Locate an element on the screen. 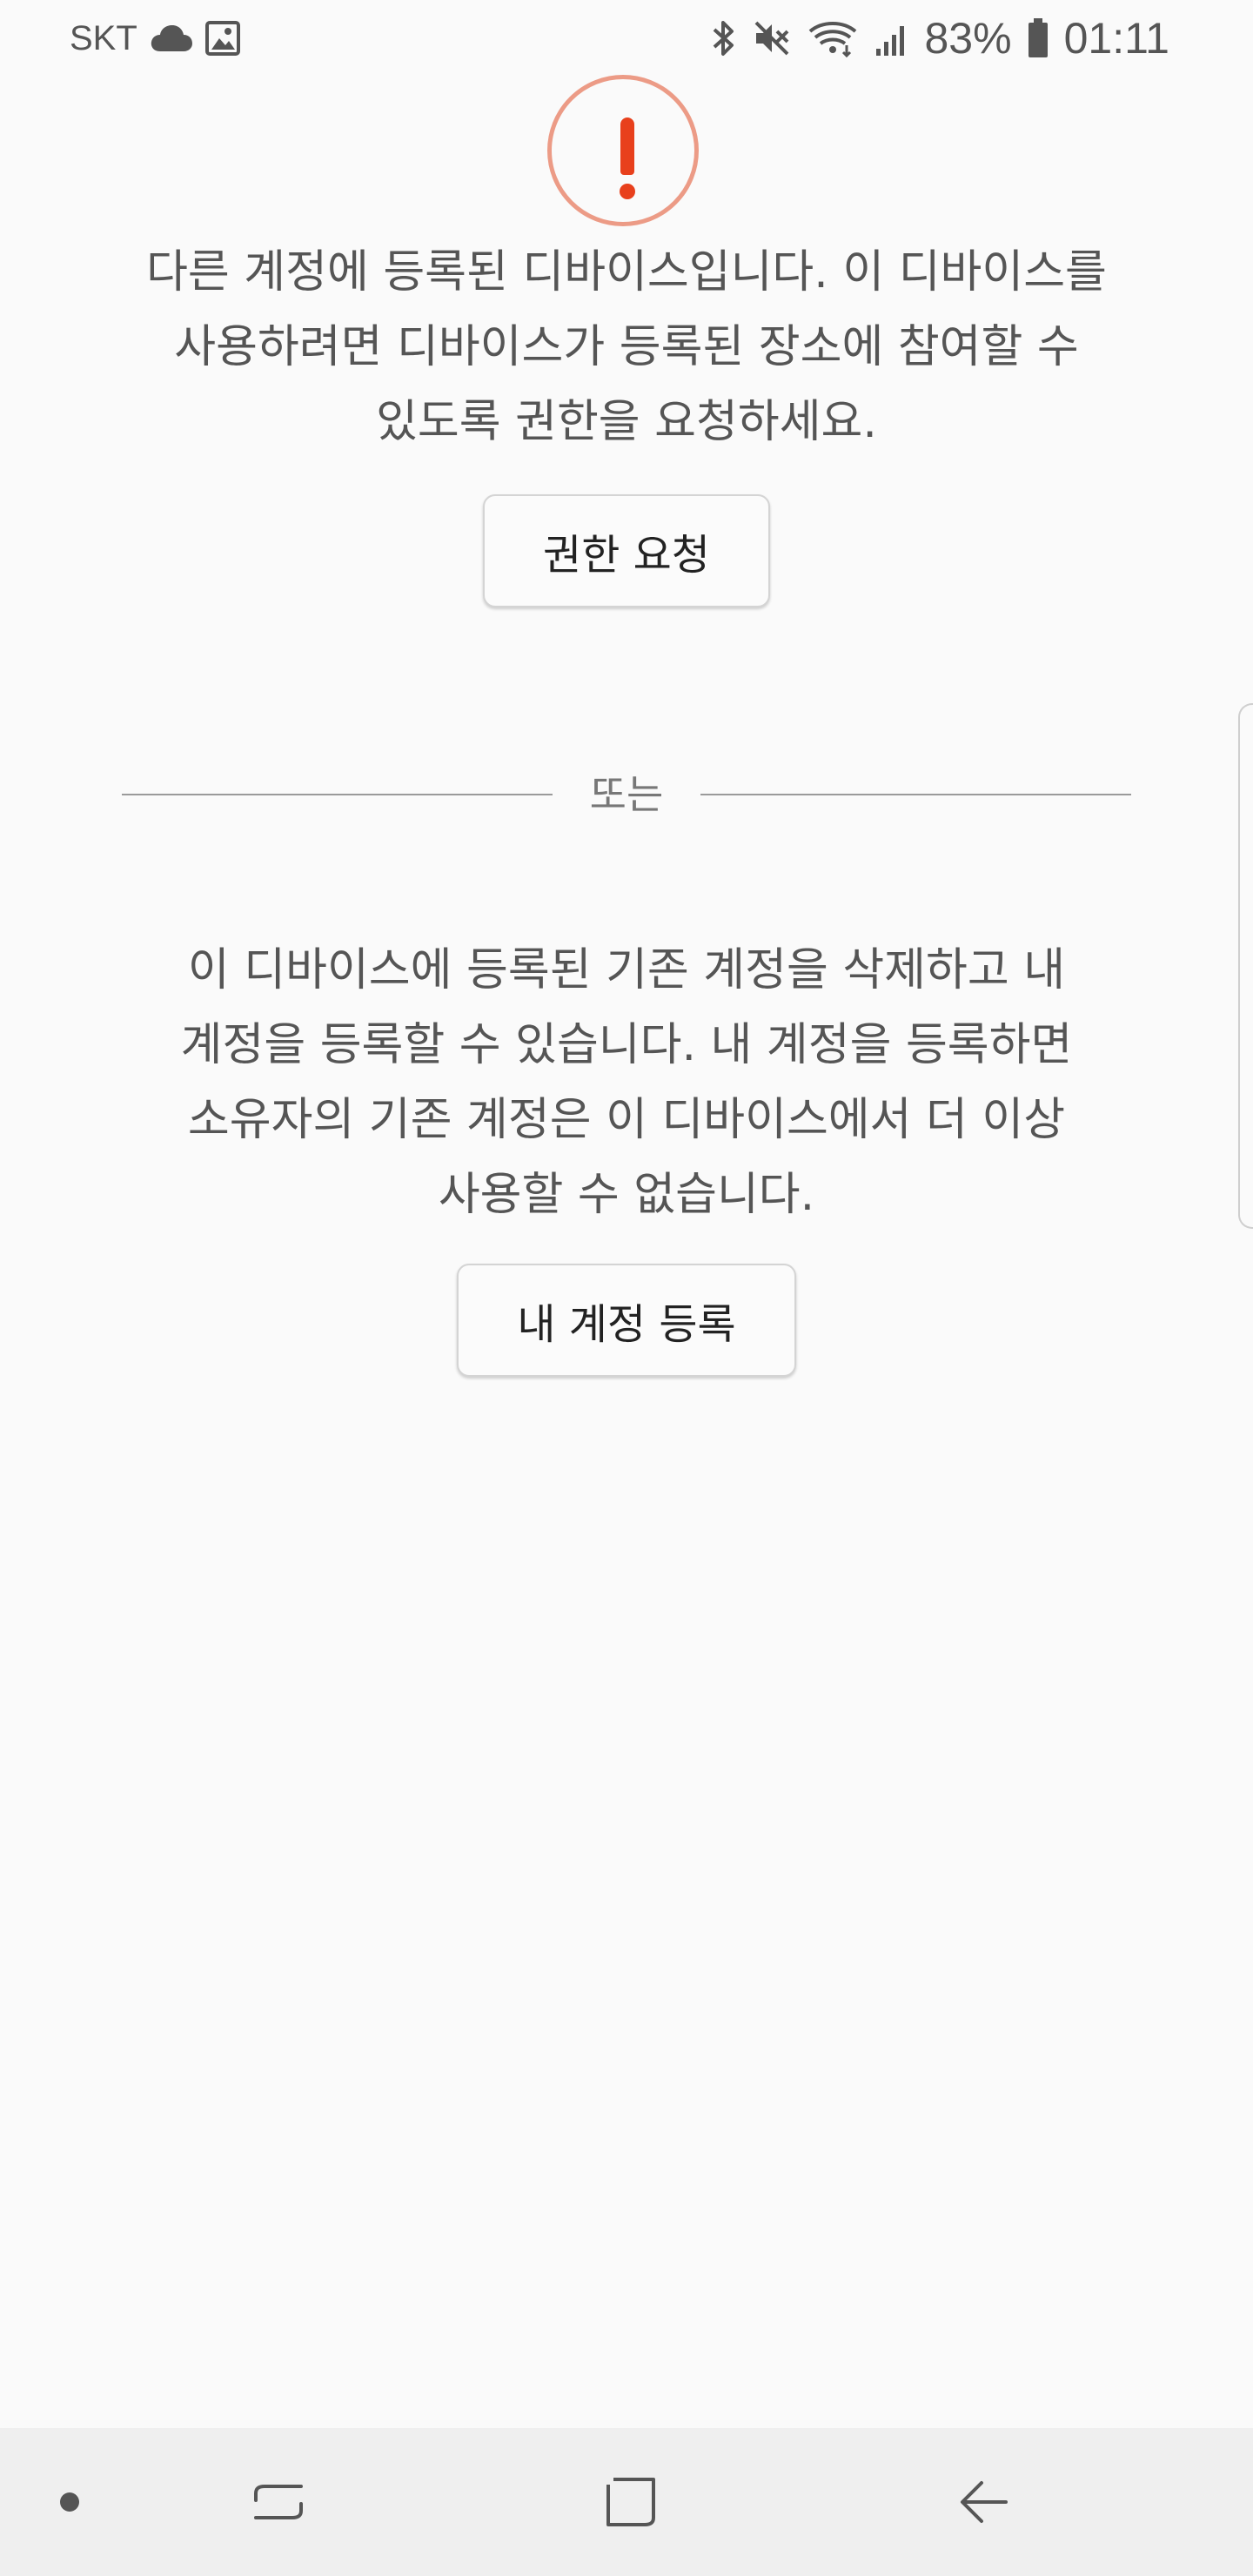 This screenshot has width=1253, height=2576. divider-line-right is located at coordinates (915, 795).